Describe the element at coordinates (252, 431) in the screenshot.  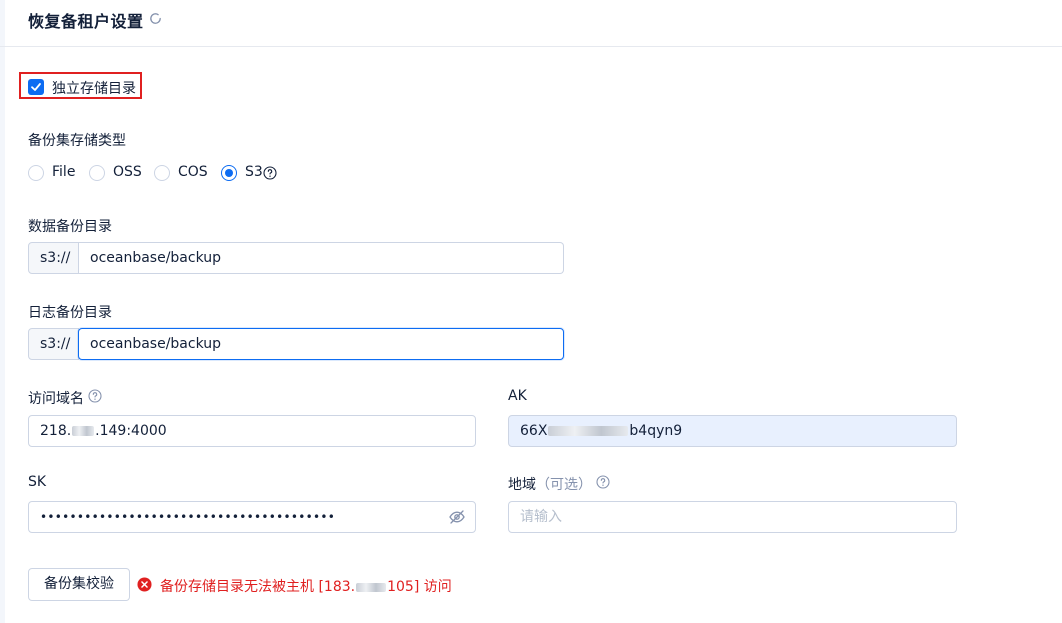
I see `endpoint-input: 218. .149:4000` at that location.